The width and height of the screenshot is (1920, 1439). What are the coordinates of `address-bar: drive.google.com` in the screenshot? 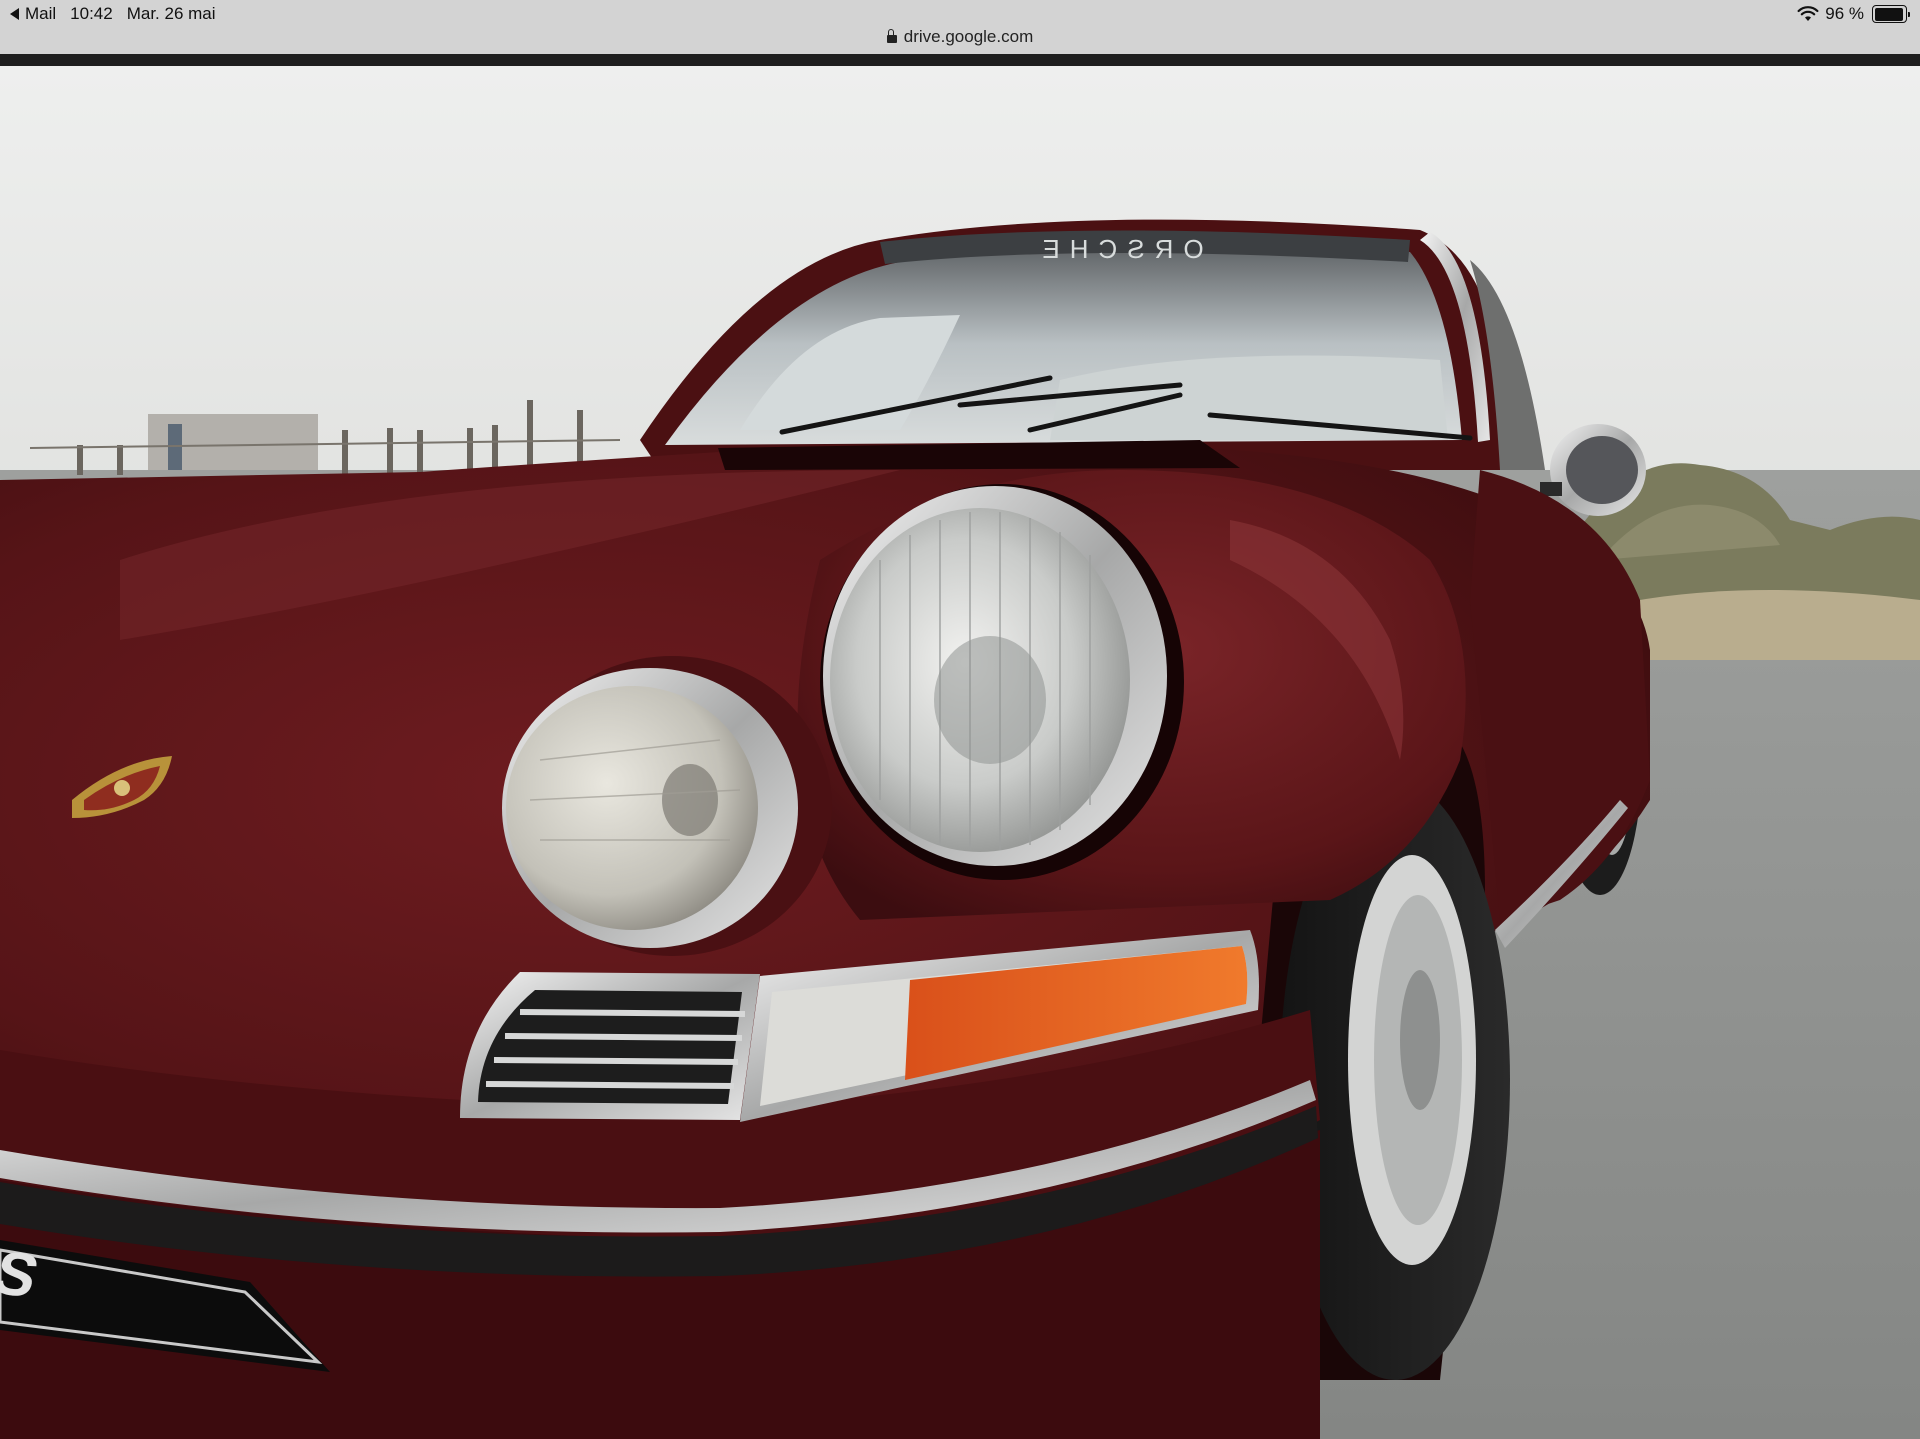 It's located at (960, 37).